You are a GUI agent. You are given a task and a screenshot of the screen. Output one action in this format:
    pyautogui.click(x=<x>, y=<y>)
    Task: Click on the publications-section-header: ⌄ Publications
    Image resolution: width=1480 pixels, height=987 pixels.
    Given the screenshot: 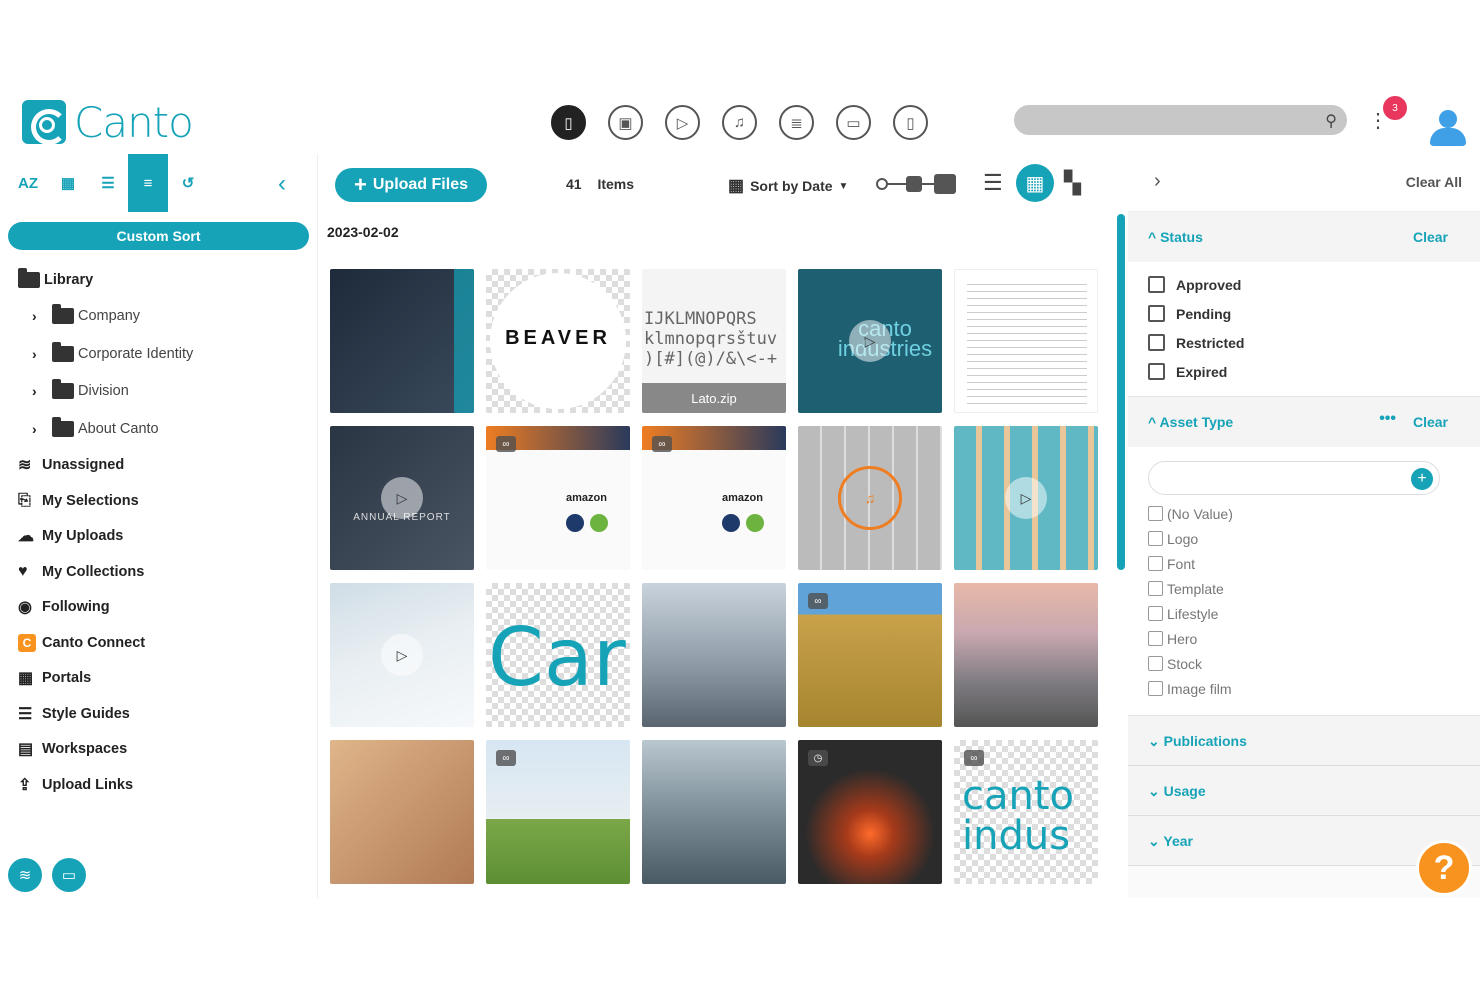 What is the action you would take?
    pyautogui.click(x=1304, y=741)
    